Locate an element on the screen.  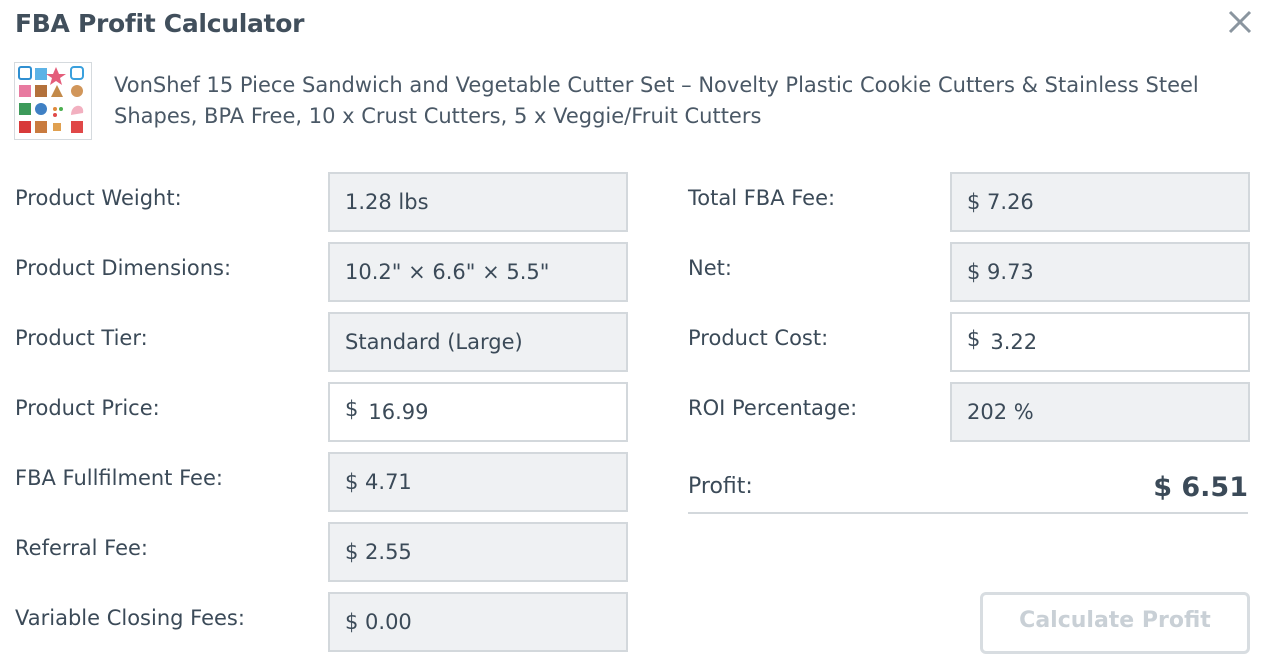
close-icon is located at coordinates (1240, 22).